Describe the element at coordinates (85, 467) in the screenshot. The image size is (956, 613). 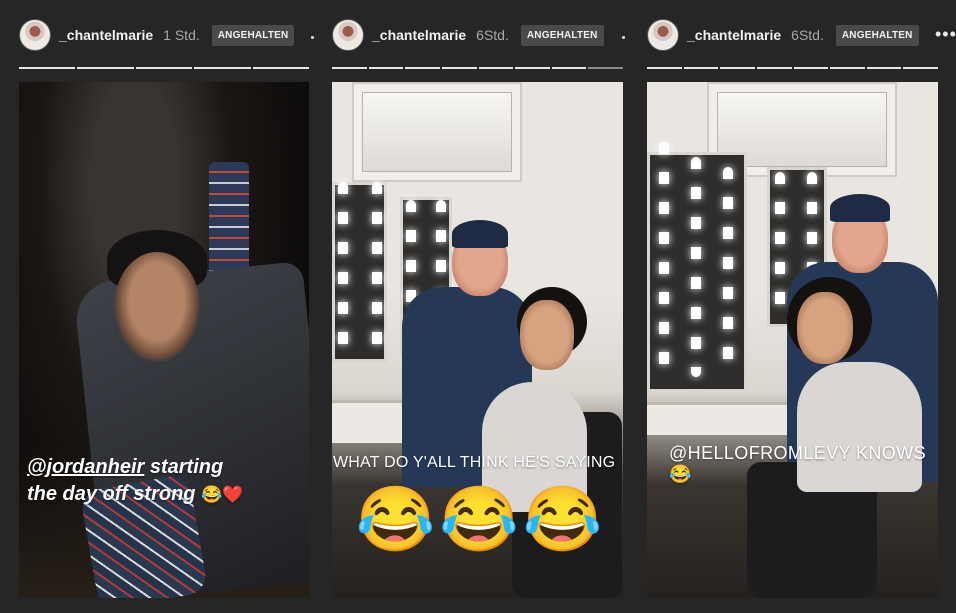
I see `mention-link: @jordanheir` at that location.